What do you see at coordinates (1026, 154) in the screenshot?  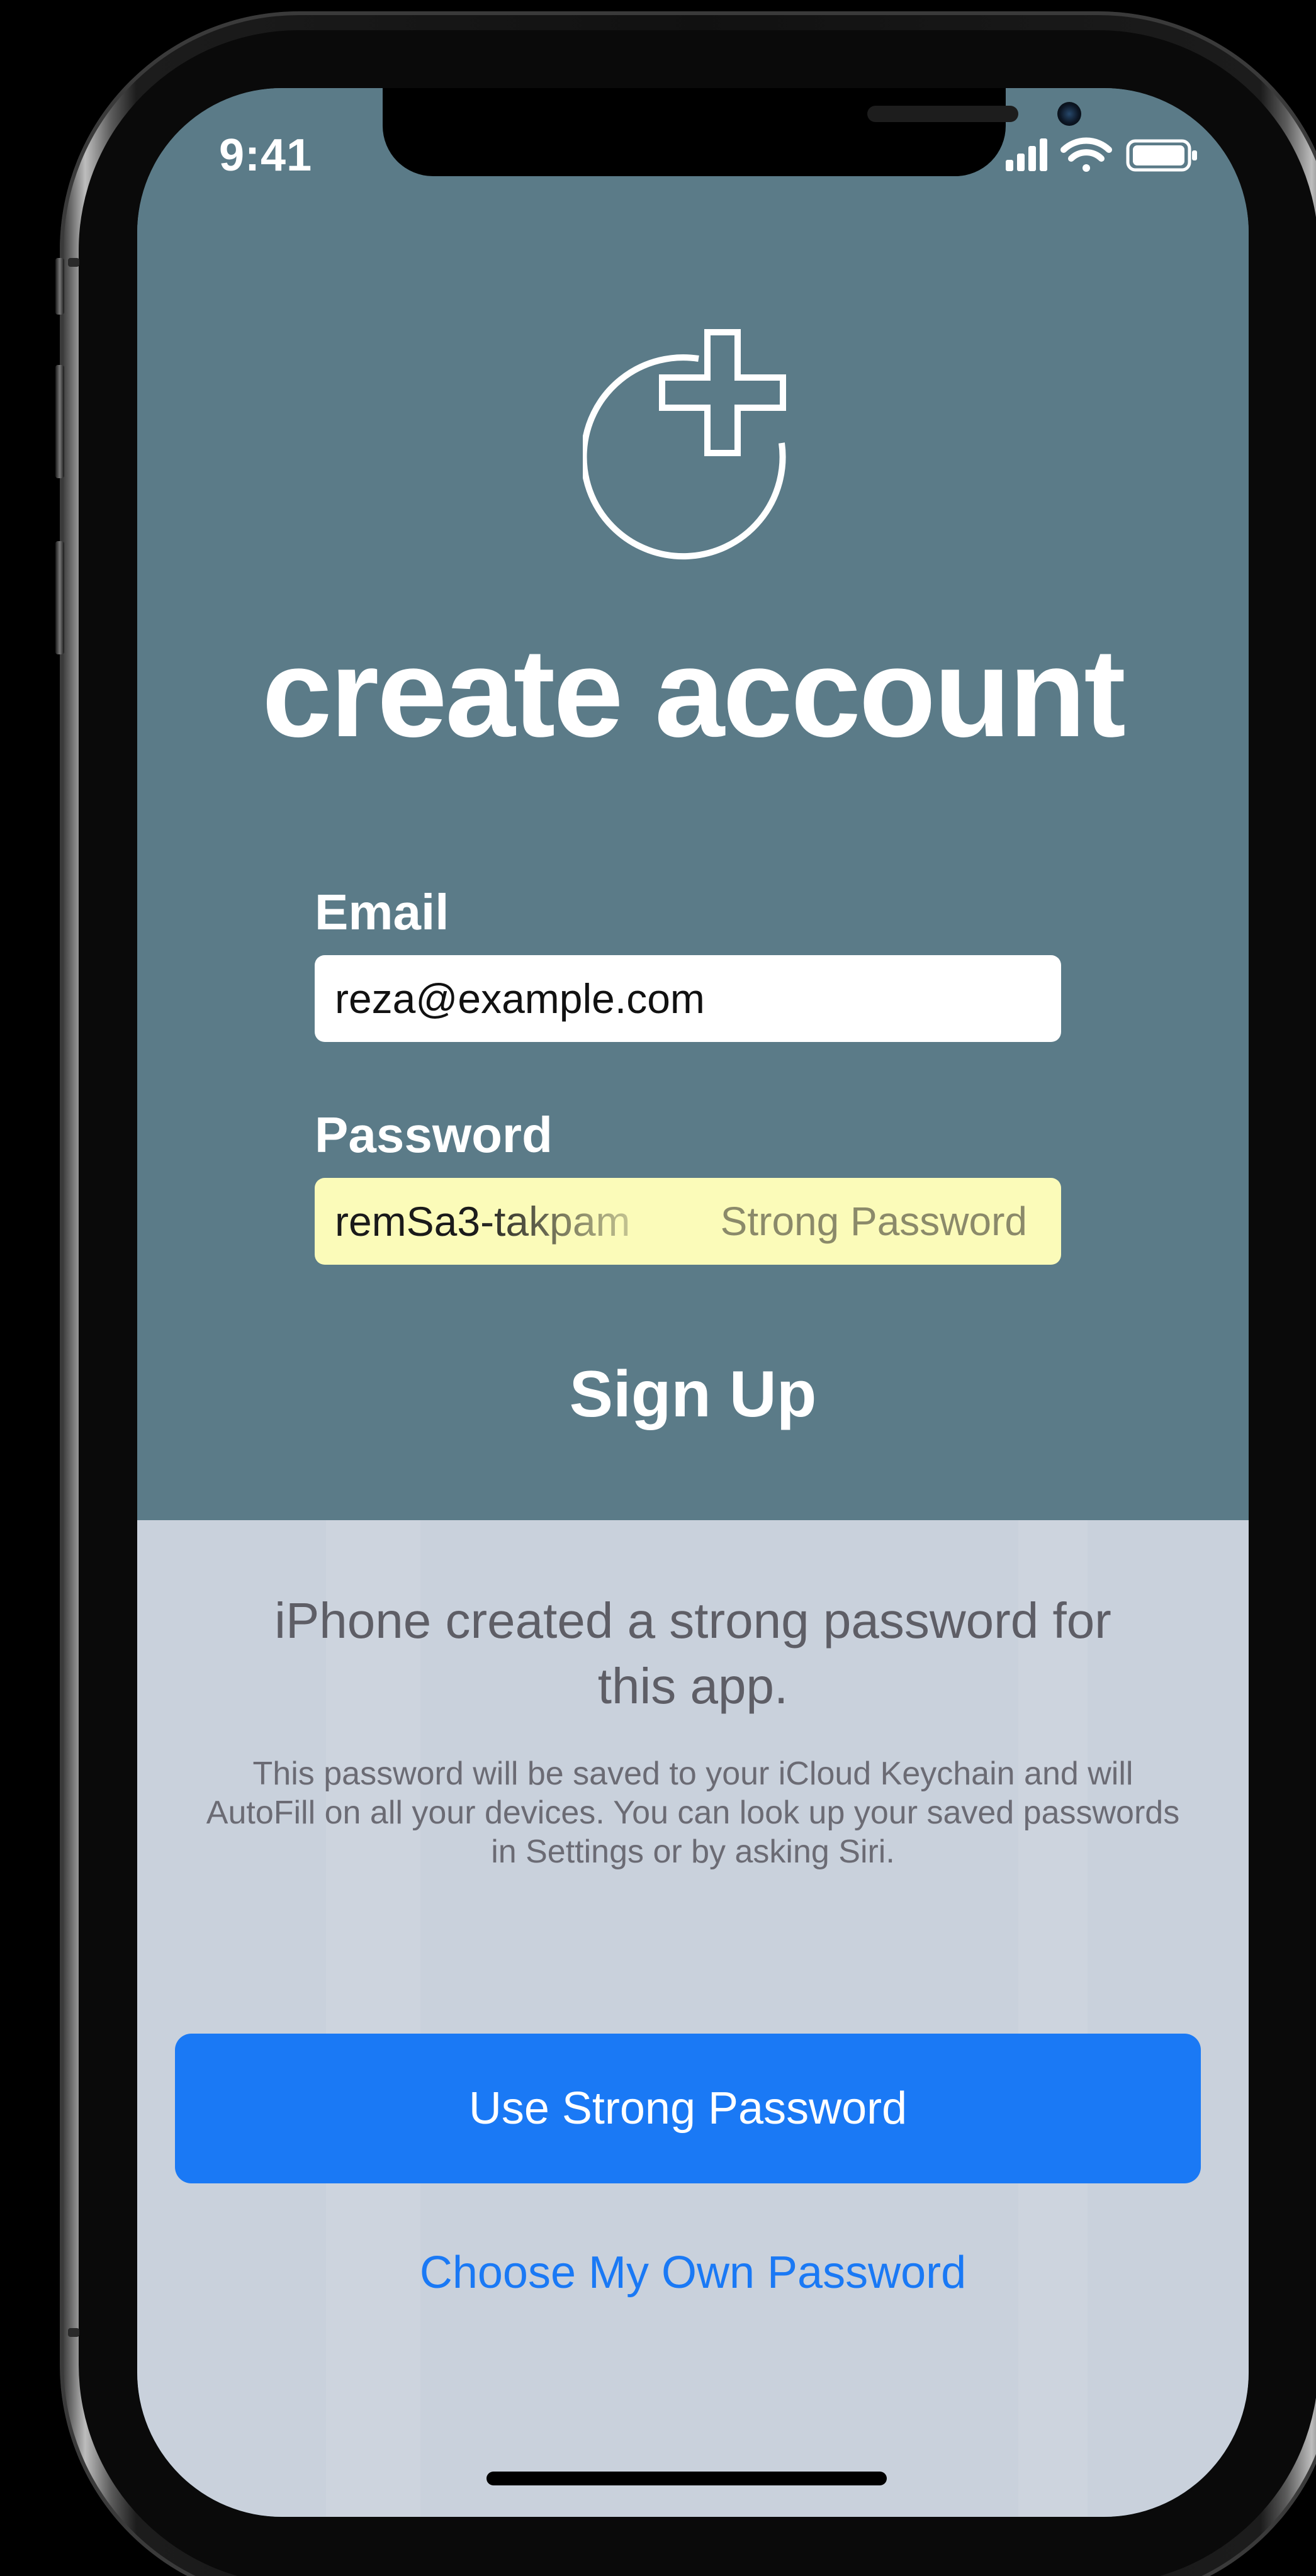 I see `cellular-signal-icon` at bounding box center [1026, 154].